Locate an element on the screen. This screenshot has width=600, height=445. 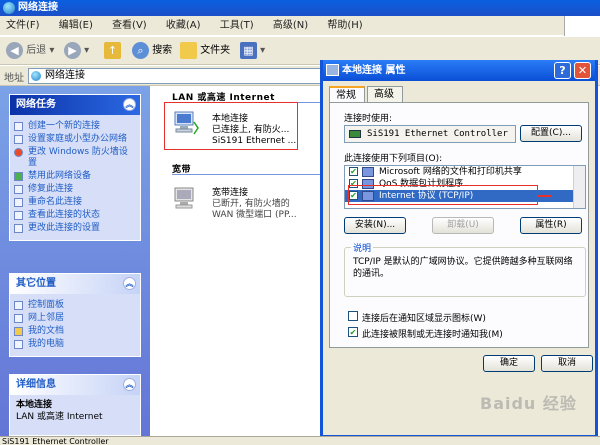
task-repair-connection: 修复此连接 is located at coordinates (75, 189).